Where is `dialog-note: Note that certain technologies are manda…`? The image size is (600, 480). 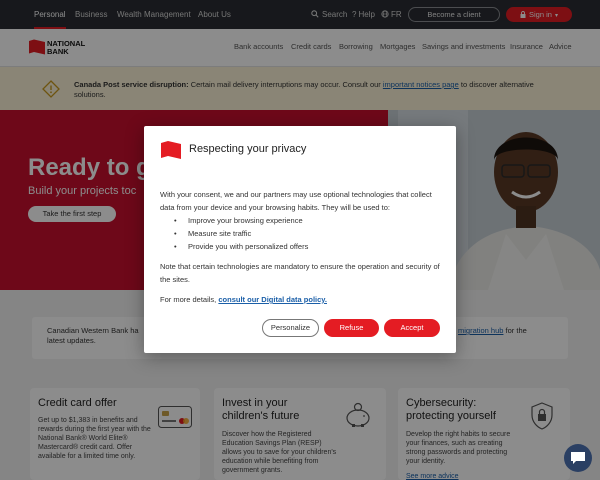 dialog-note: Note that certain technologies are manda… is located at coordinates (300, 273).